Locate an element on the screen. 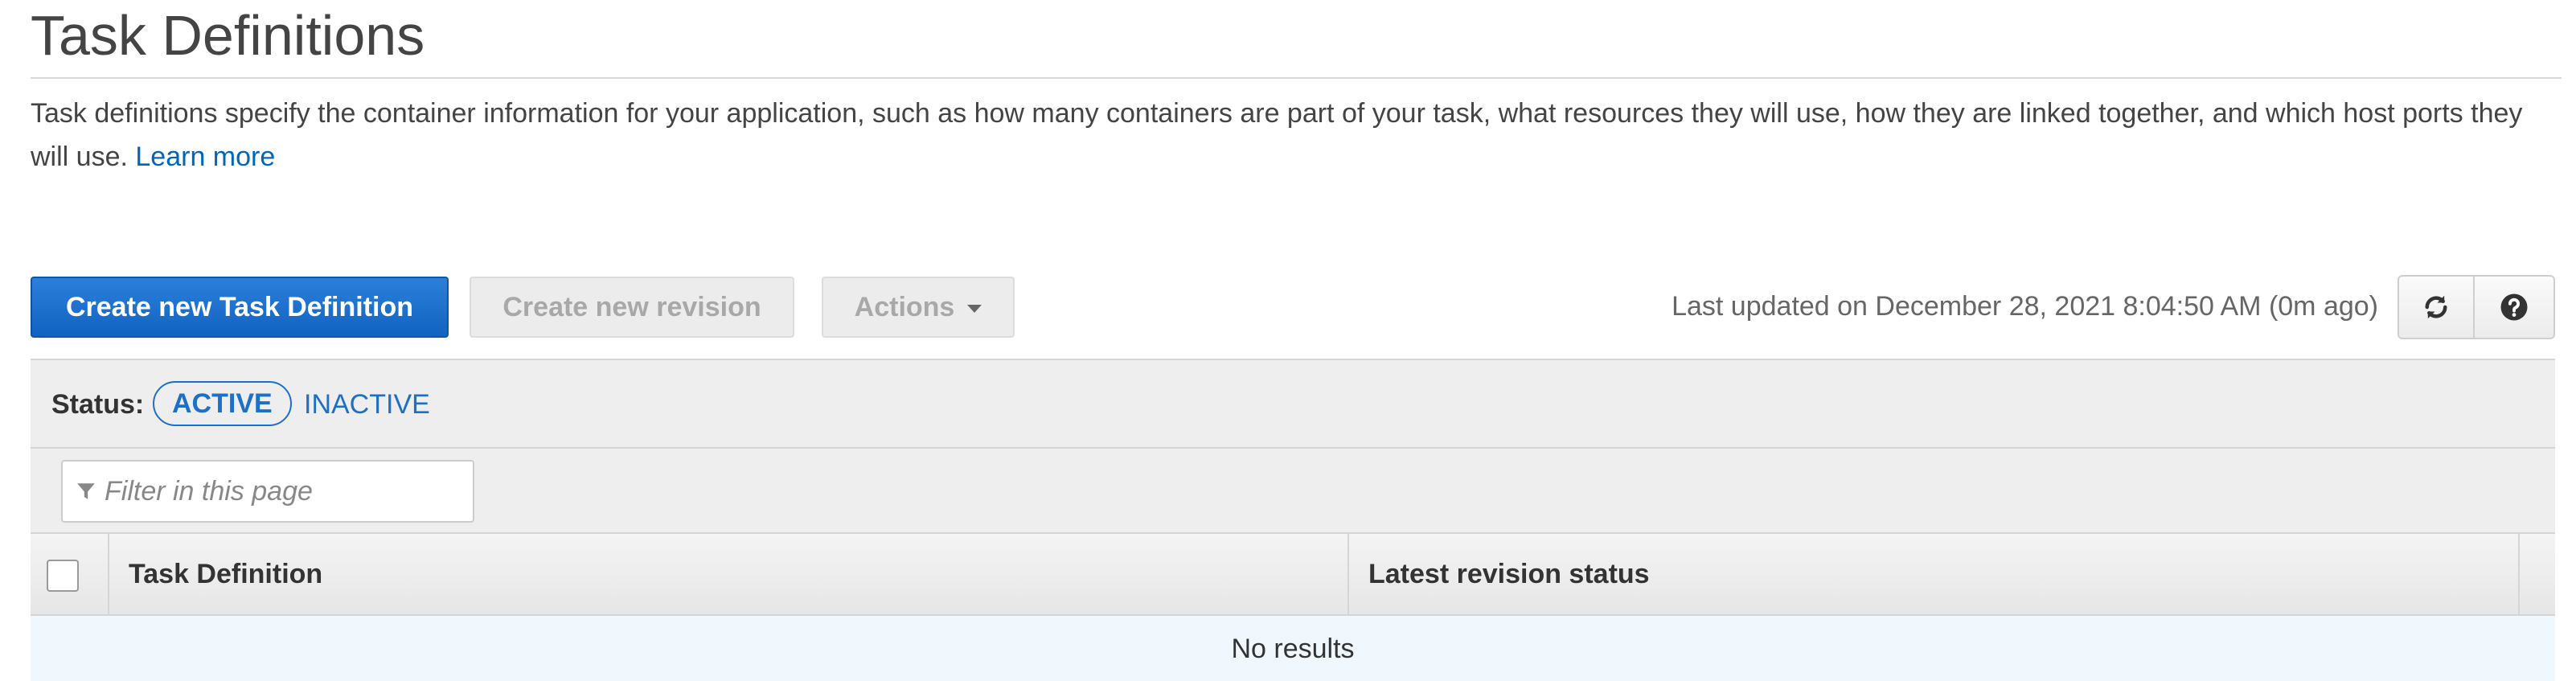  create-task-definition-button: Create new Task Definition is located at coordinates (240, 307).